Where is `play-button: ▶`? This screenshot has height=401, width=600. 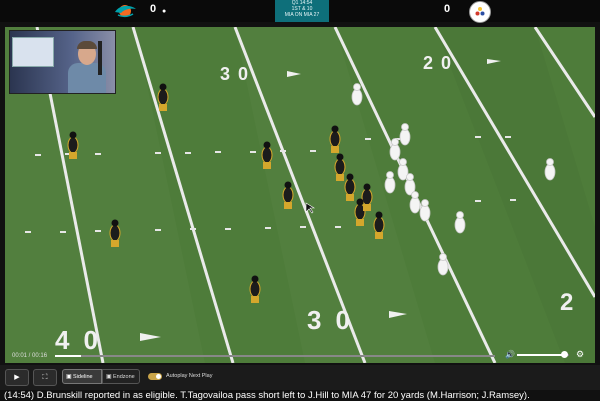
play-button: ▶ is located at coordinates (17, 377).